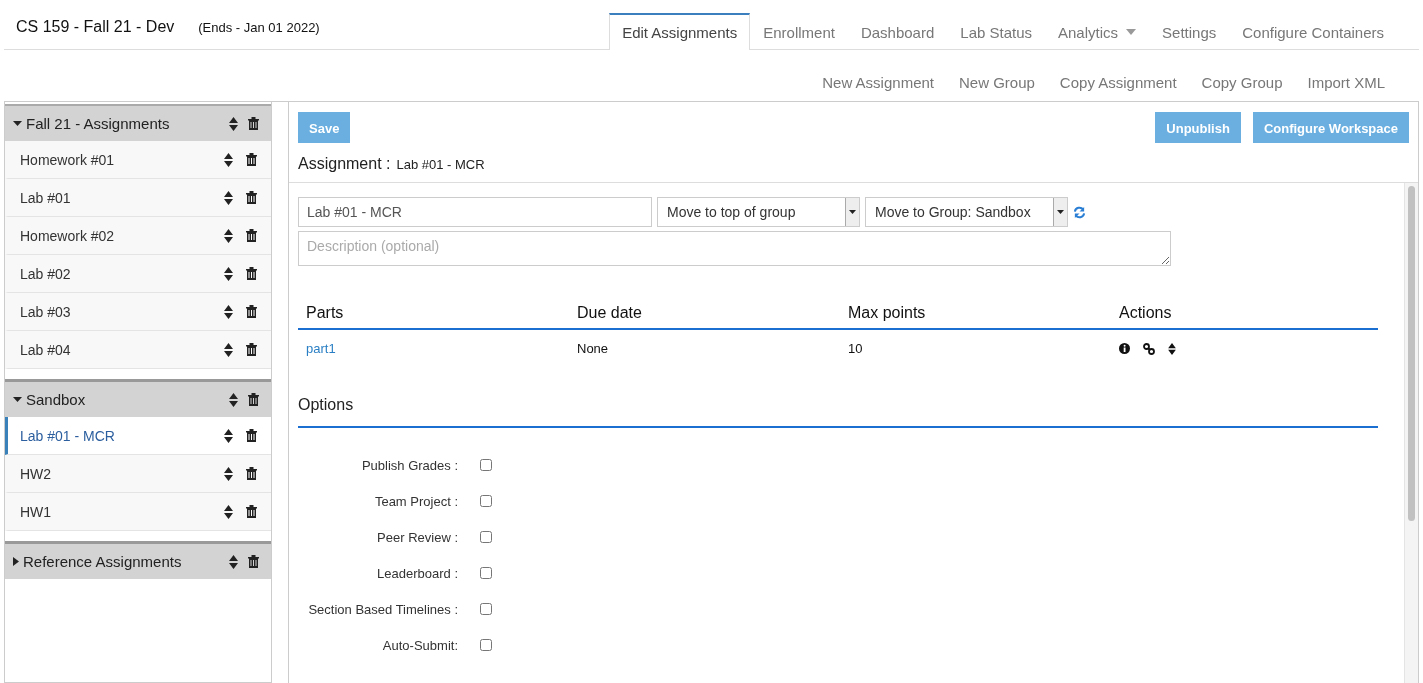  I want to click on course-end-date: (Ends - Jan 01 2022), so click(259, 27).